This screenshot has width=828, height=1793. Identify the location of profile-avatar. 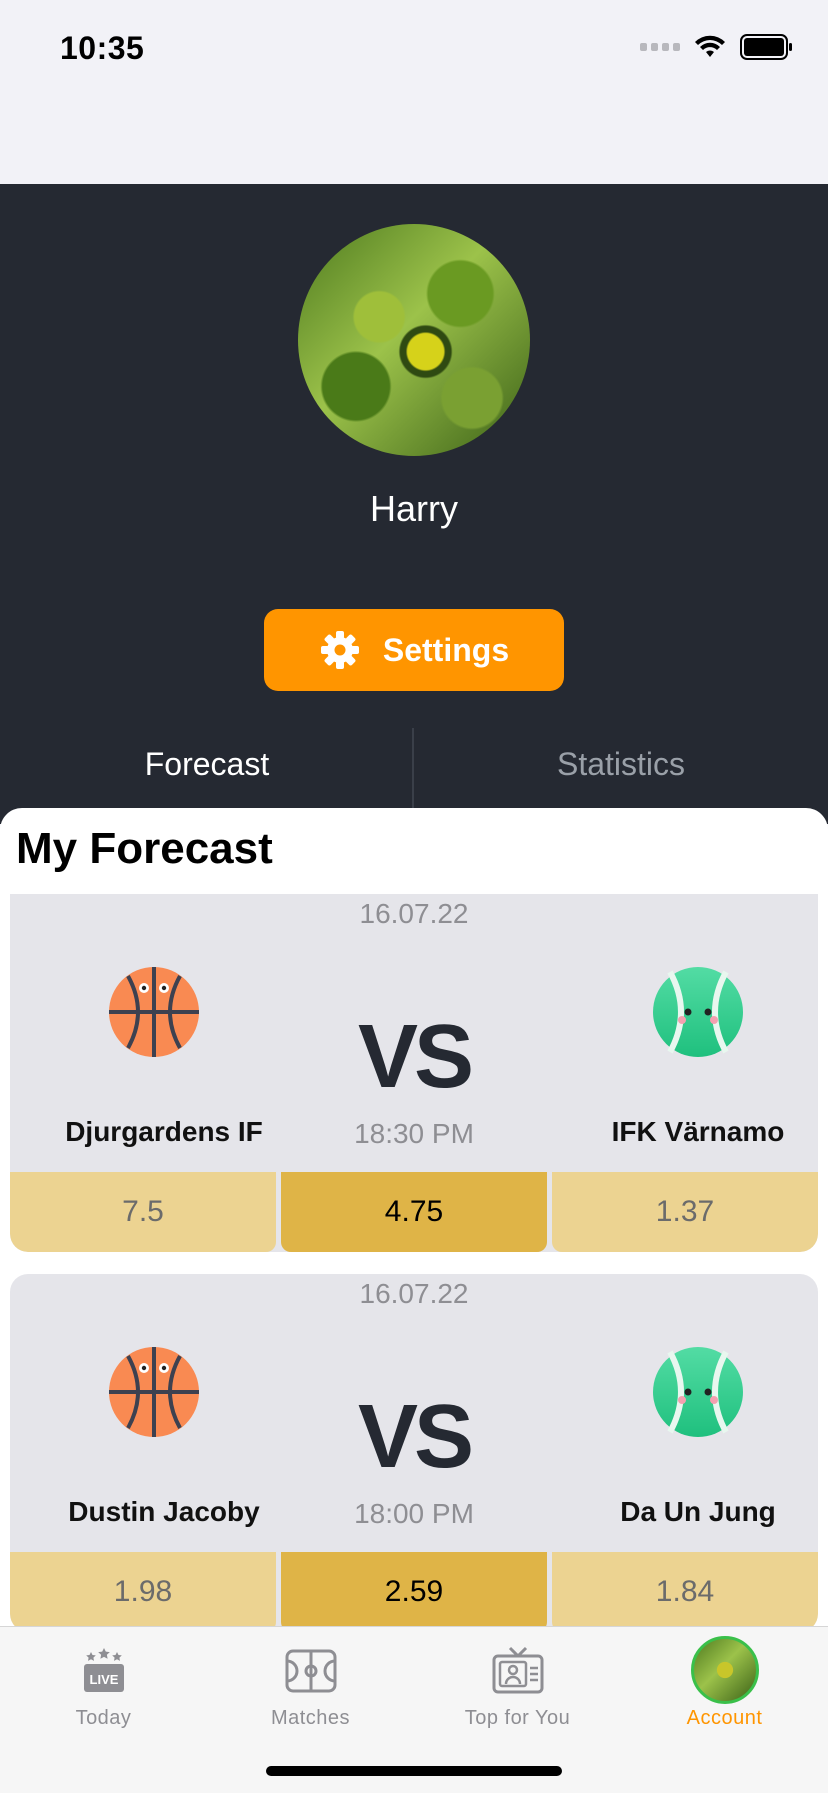
(414, 340).